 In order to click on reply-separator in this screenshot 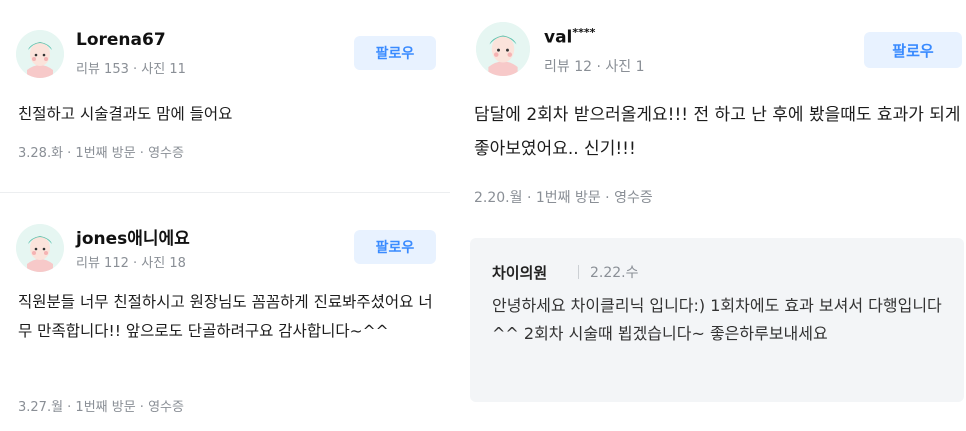, I will do `click(578, 272)`.